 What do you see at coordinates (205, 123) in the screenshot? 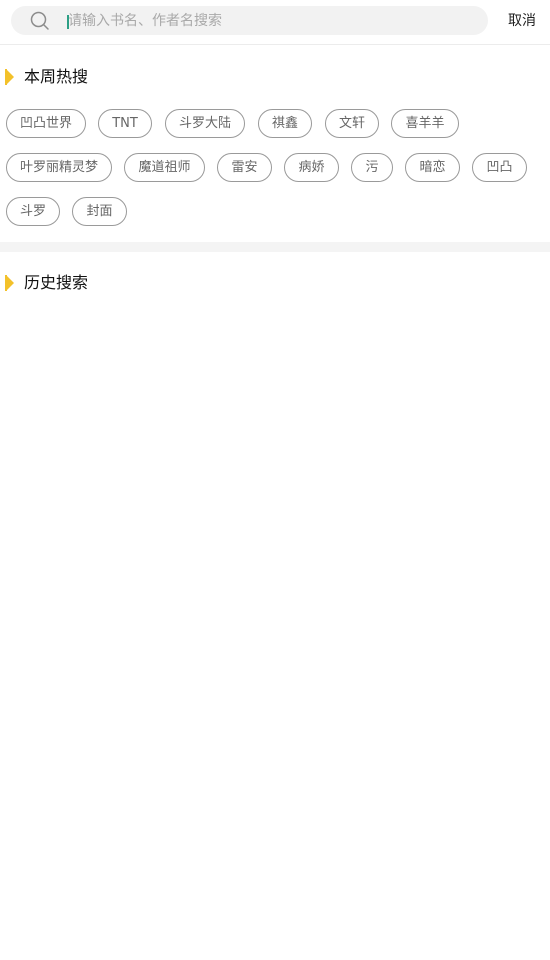
I see `hot-tag: 斗罗大陆` at bounding box center [205, 123].